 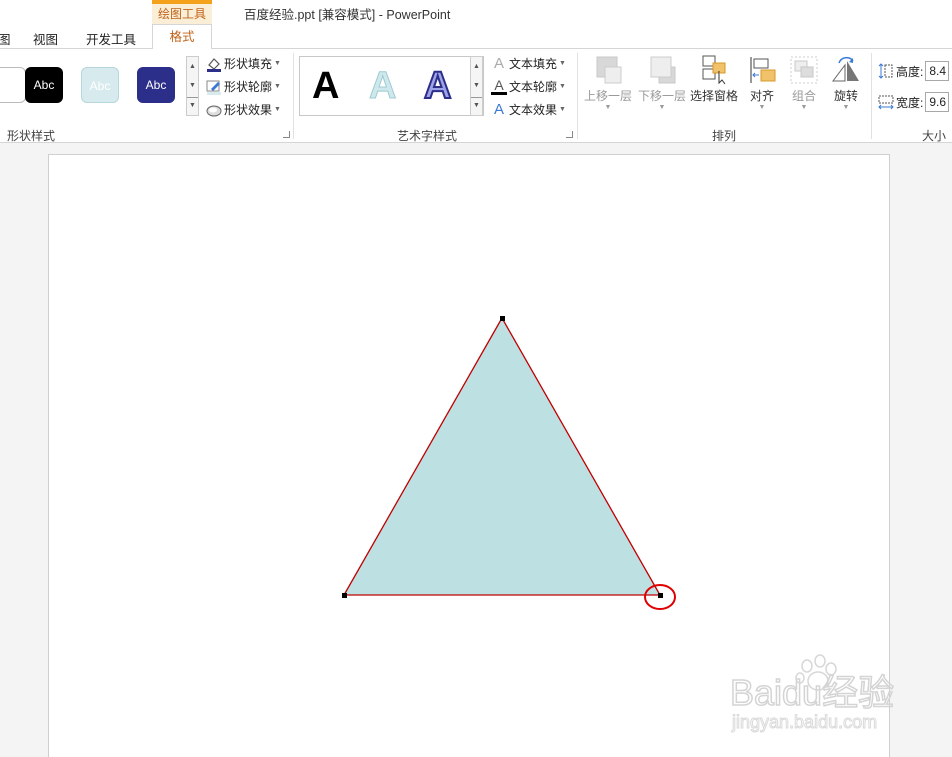 What do you see at coordinates (660, 595) in the screenshot?
I see `selection-handle-bottom-right` at bounding box center [660, 595].